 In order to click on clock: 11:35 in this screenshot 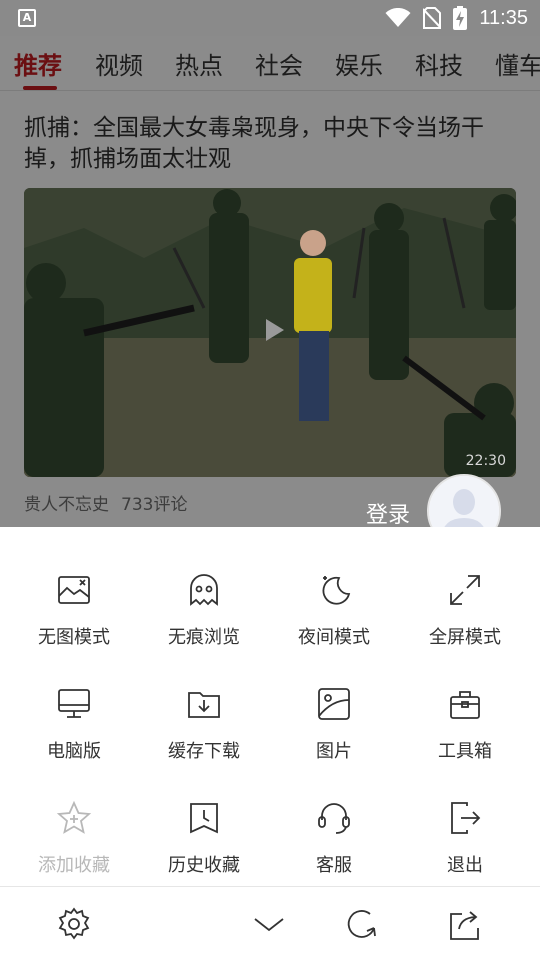, I will do `click(503, 17)`.